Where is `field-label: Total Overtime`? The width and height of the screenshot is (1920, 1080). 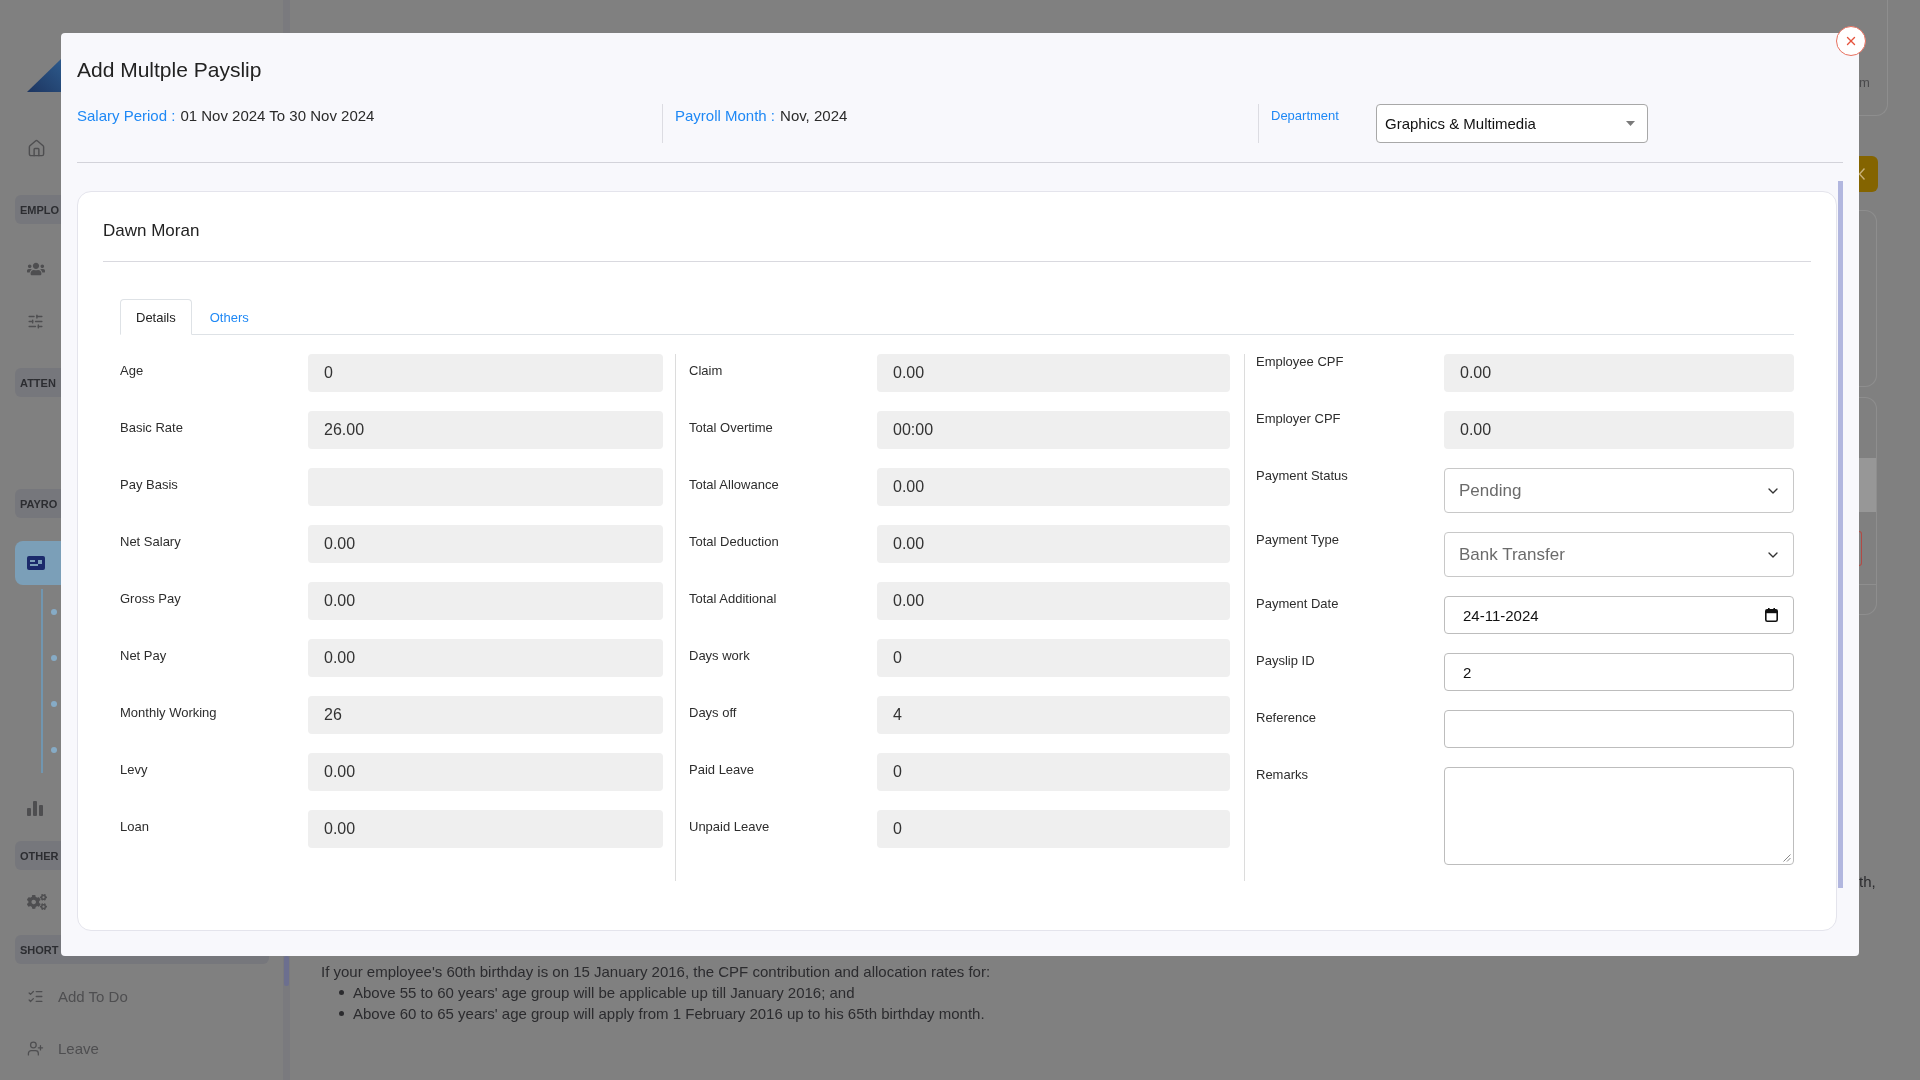
field-label: Total Overtime is located at coordinates (731, 428).